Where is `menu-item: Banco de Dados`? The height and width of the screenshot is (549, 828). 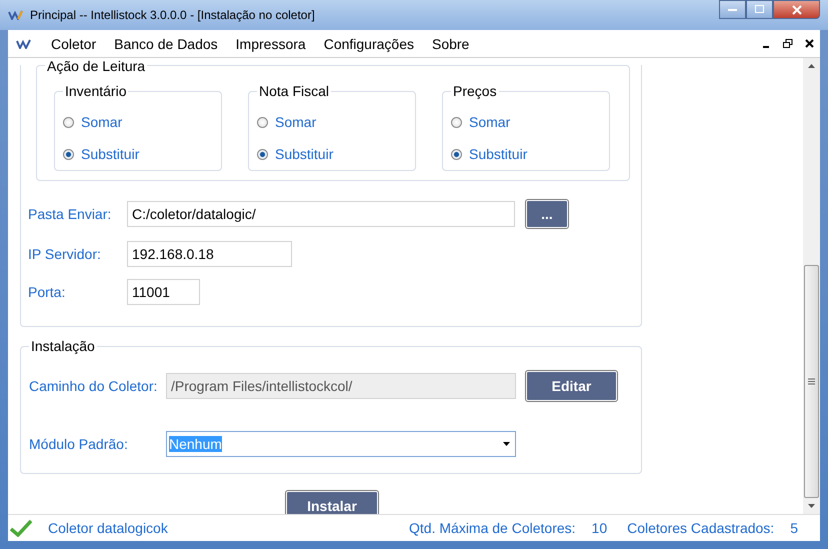
menu-item: Banco de Dados is located at coordinates (166, 44).